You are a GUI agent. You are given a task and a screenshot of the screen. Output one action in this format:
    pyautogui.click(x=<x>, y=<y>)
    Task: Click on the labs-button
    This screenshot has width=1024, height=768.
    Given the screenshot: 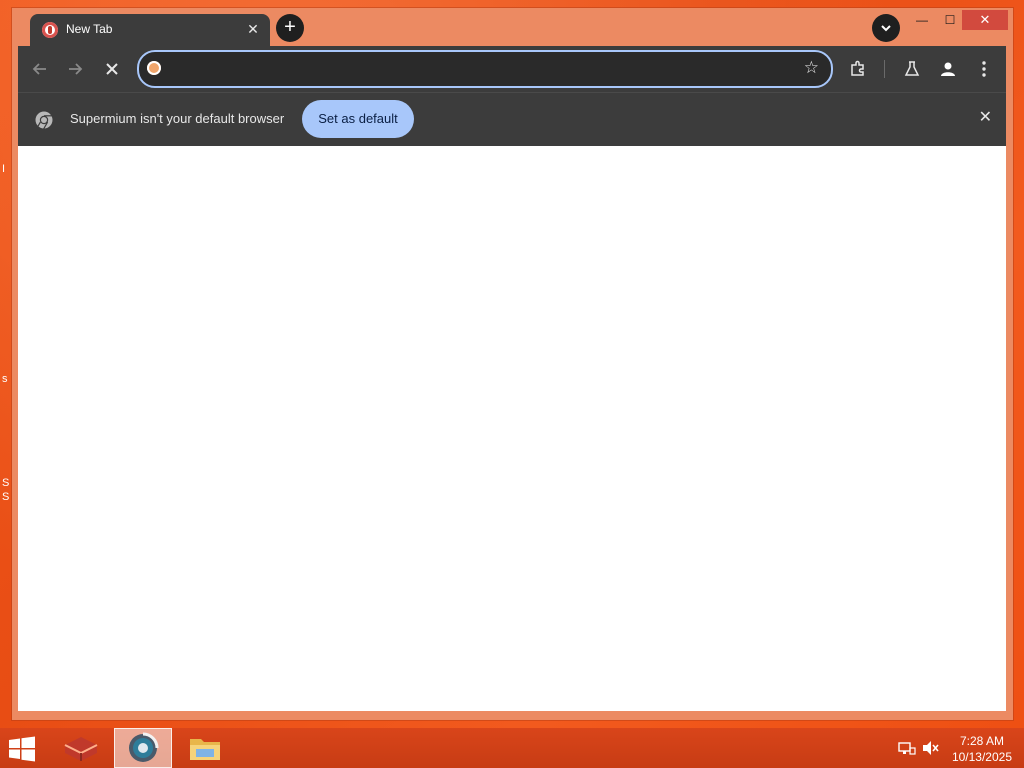 What is the action you would take?
    pyautogui.click(x=912, y=69)
    